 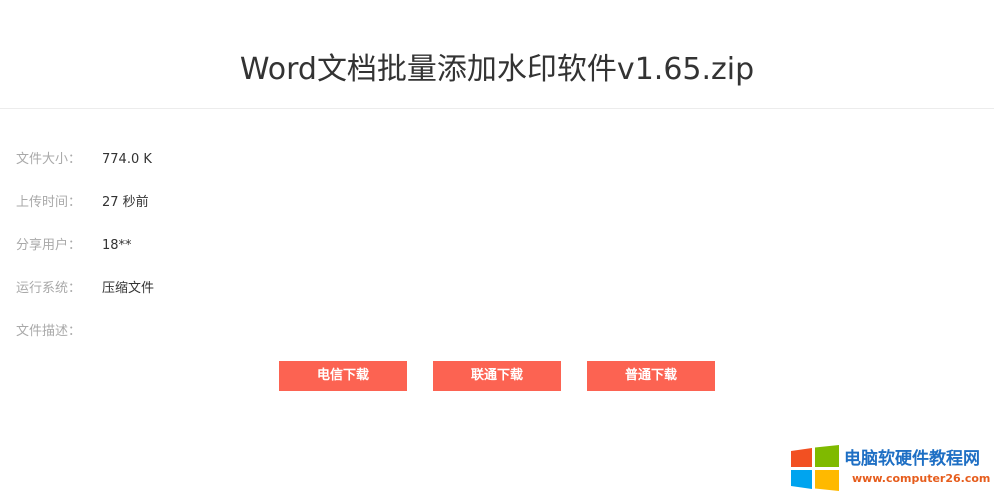 I want to click on watermark-site-name: 电脑软硬件教程网, so click(x=912, y=459).